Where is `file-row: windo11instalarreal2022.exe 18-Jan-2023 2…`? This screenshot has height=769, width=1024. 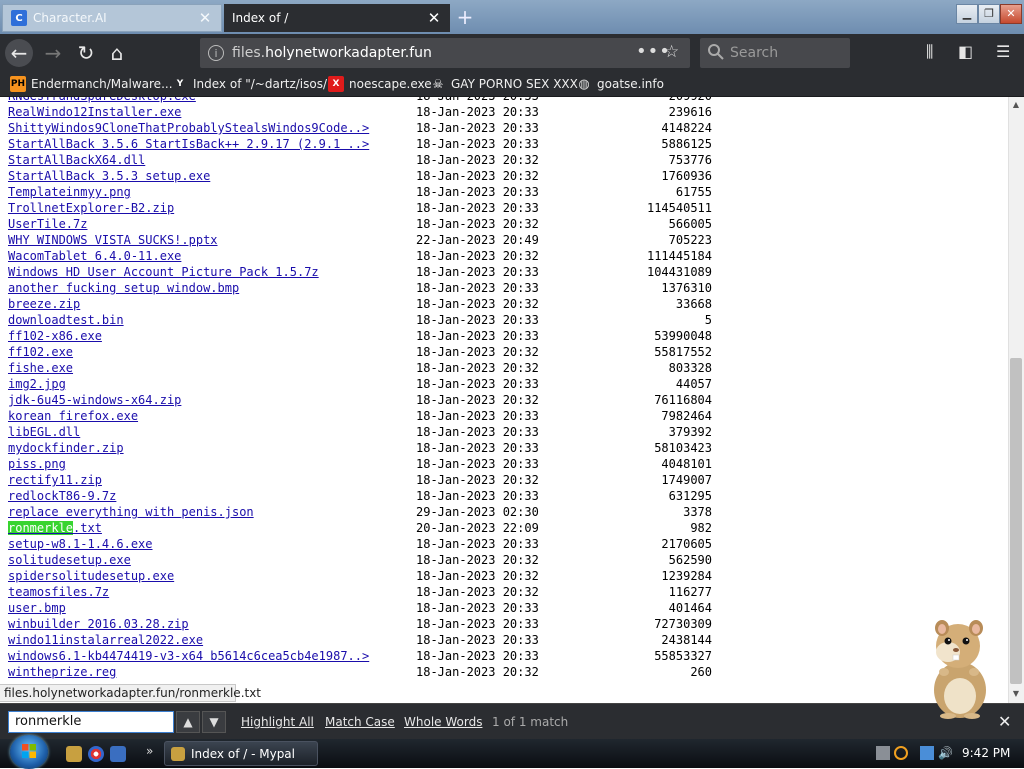
file-row: windo11instalarreal2022.exe 18-Jan-2023 2… is located at coordinates (504, 640).